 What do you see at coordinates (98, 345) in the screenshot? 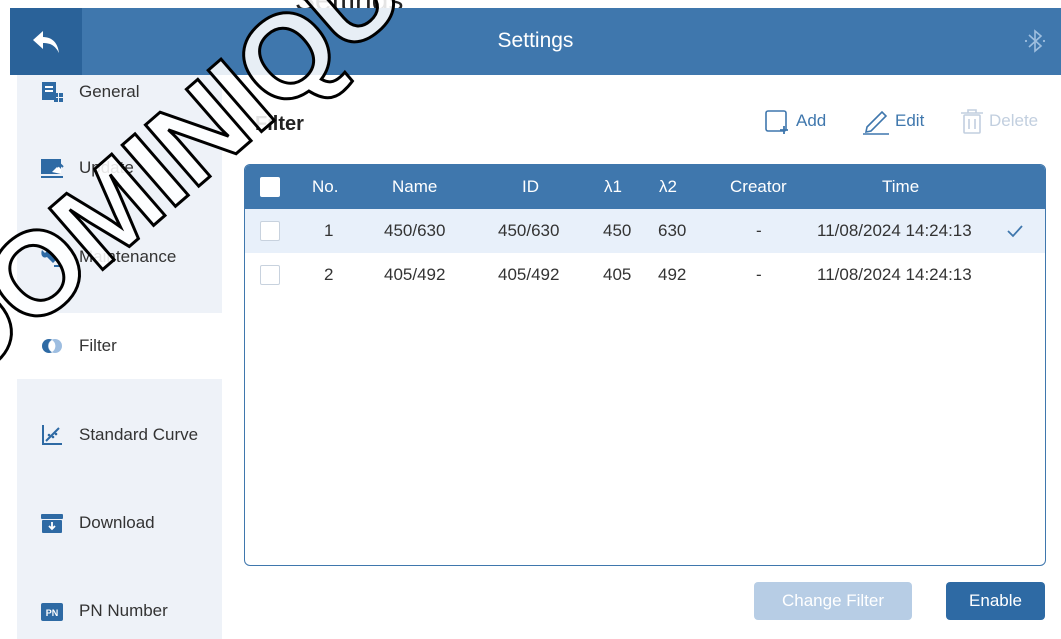
I see `sidebar-item-label: Filter` at bounding box center [98, 345].